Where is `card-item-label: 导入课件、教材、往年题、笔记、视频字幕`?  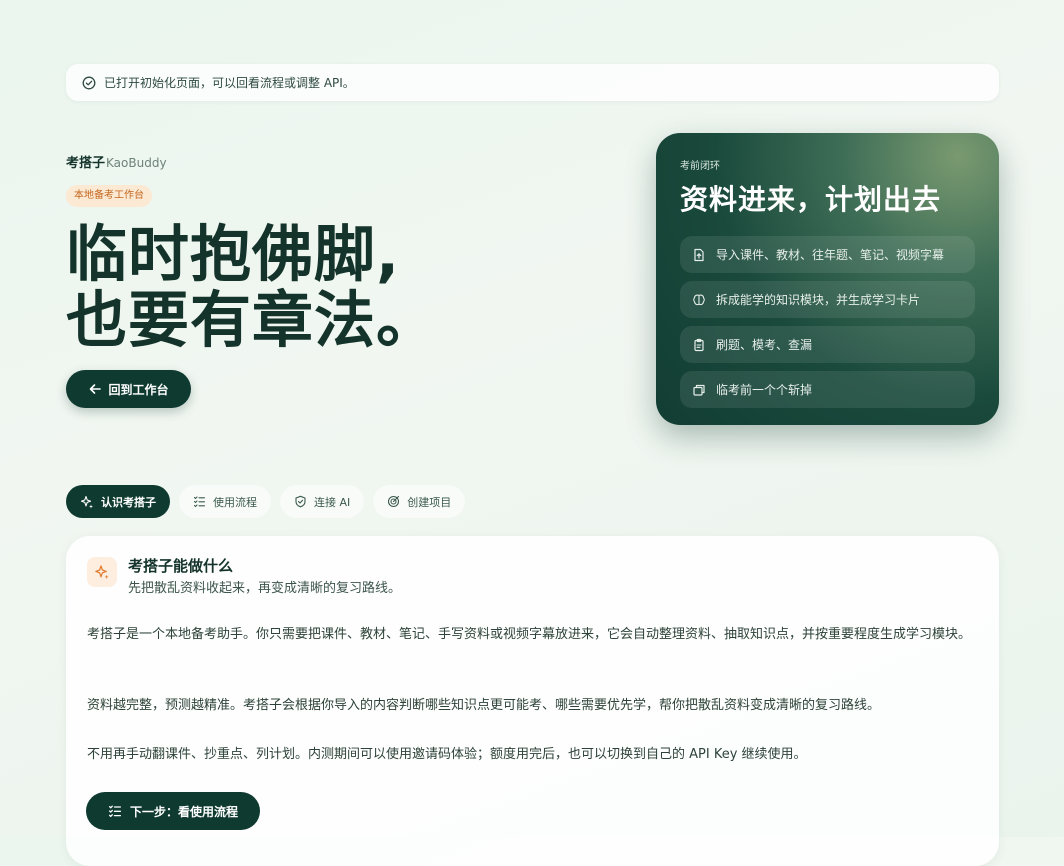
card-item-label: 导入课件、教材、往年题、笔记、视频字幕 is located at coordinates (830, 255).